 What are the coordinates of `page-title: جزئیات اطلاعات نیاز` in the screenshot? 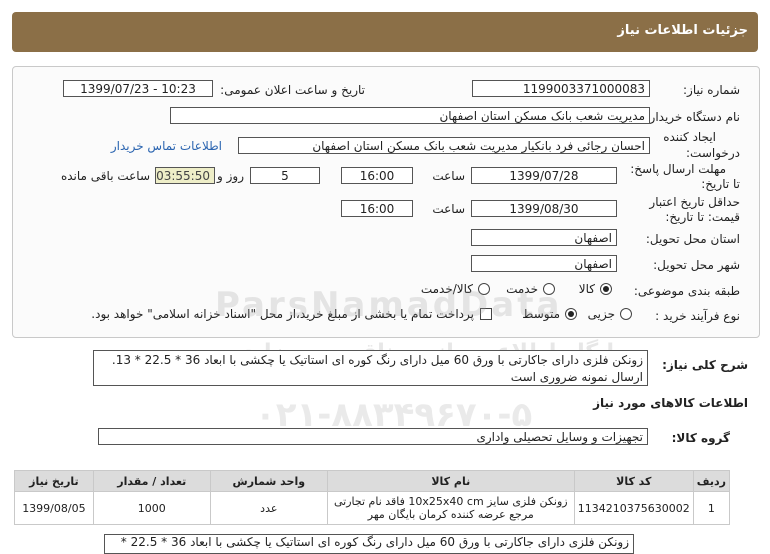 It's located at (682, 30).